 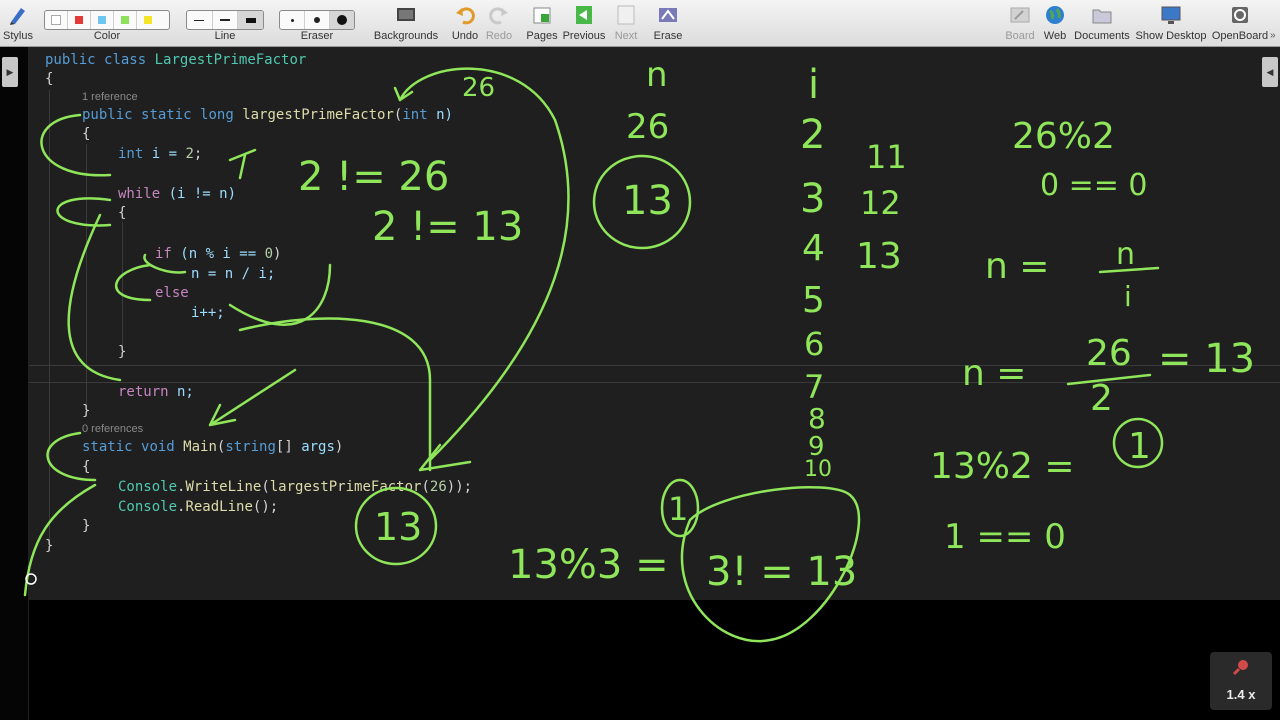 I want to click on web-button: Web, so click(x=1055, y=23).